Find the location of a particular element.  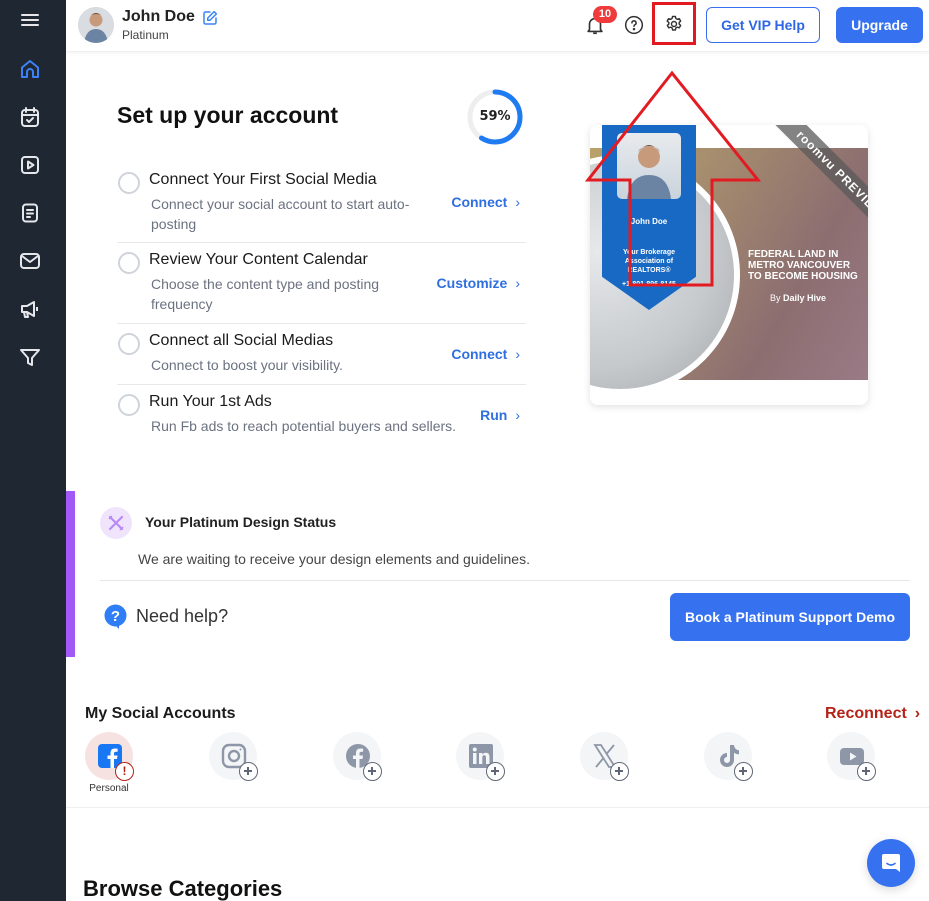

mail-icon is located at coordinates (30, 261).